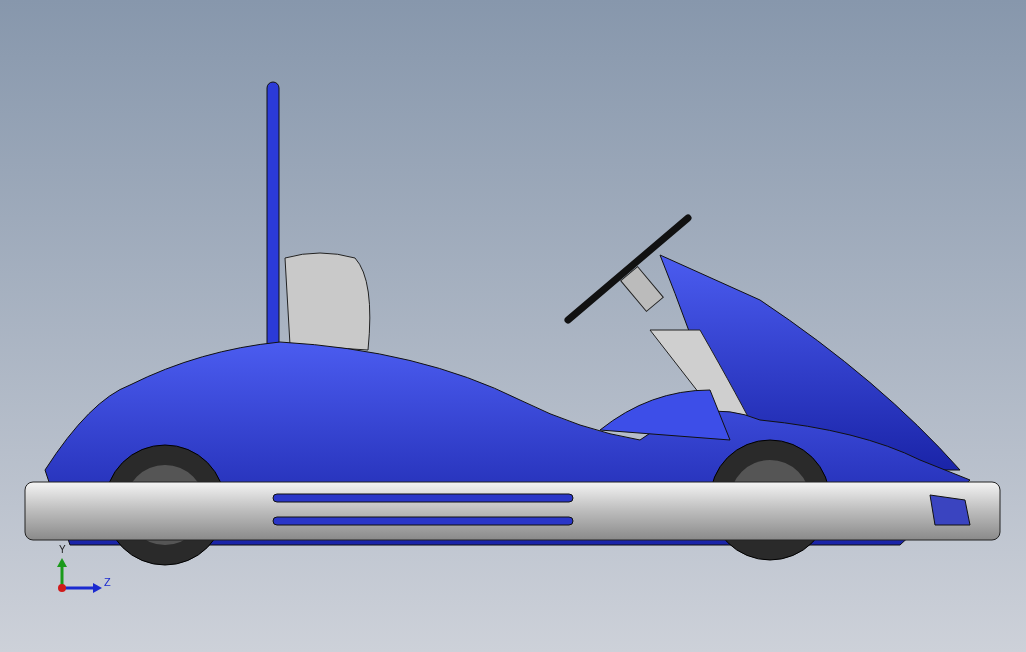 This screenshot has height=652, width=1026. What do you see at coordinates (62, 550) in the screenshot?
I see `axis-label: Y` at bounding box center [62, 550].